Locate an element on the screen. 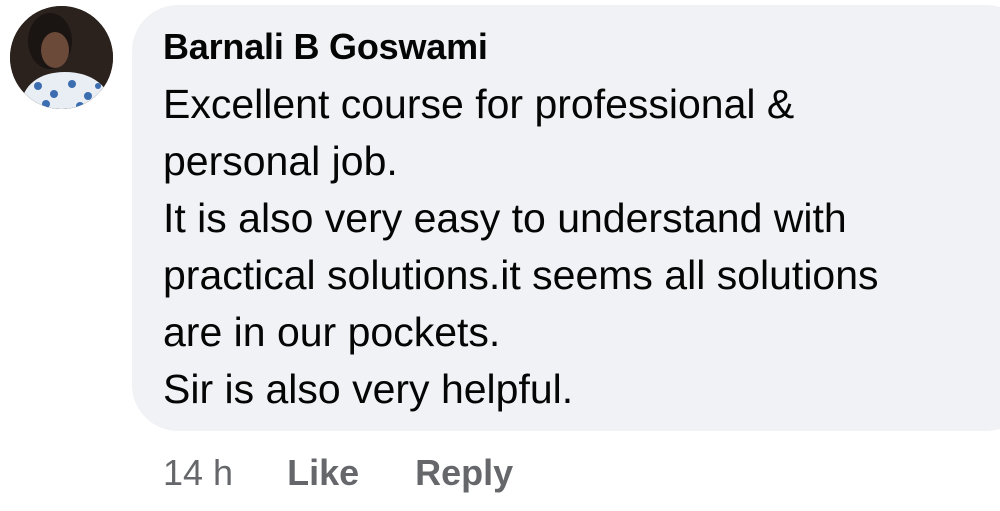 The image size is (1000, 511). comment-actions: 14 h Like Reply is located at coordinates (338, 473).